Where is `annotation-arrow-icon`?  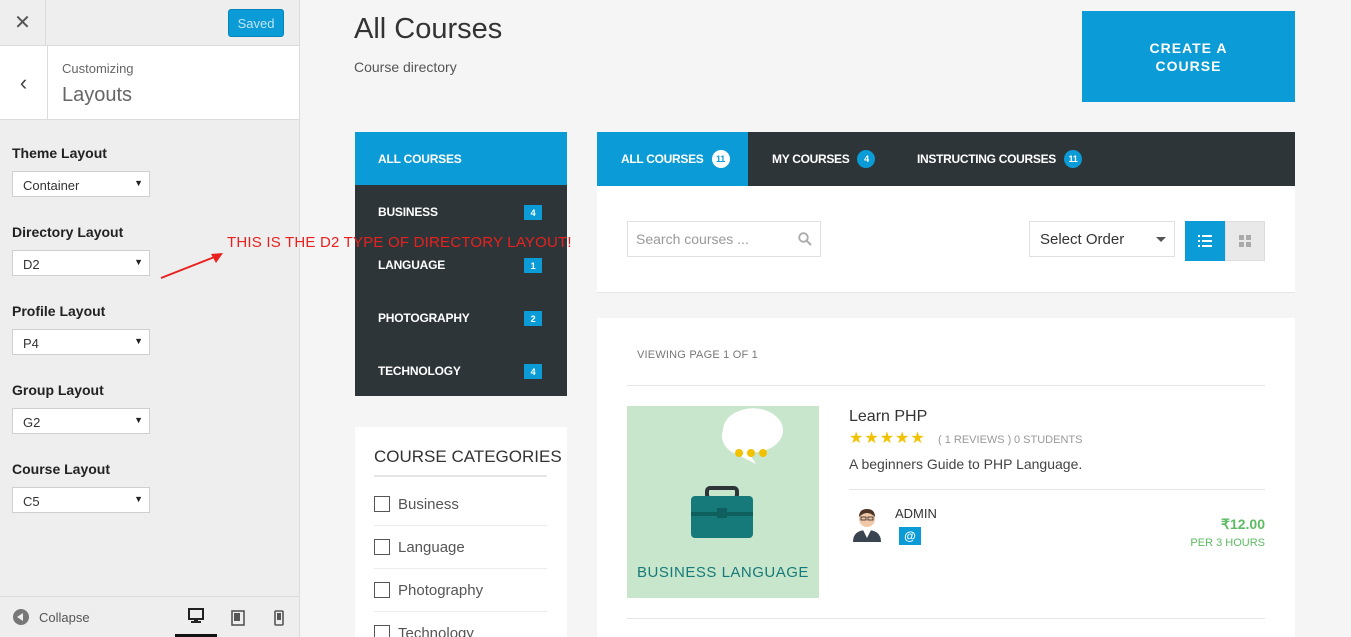 annotation-arrow-icon is located at coordinates (191, 266).